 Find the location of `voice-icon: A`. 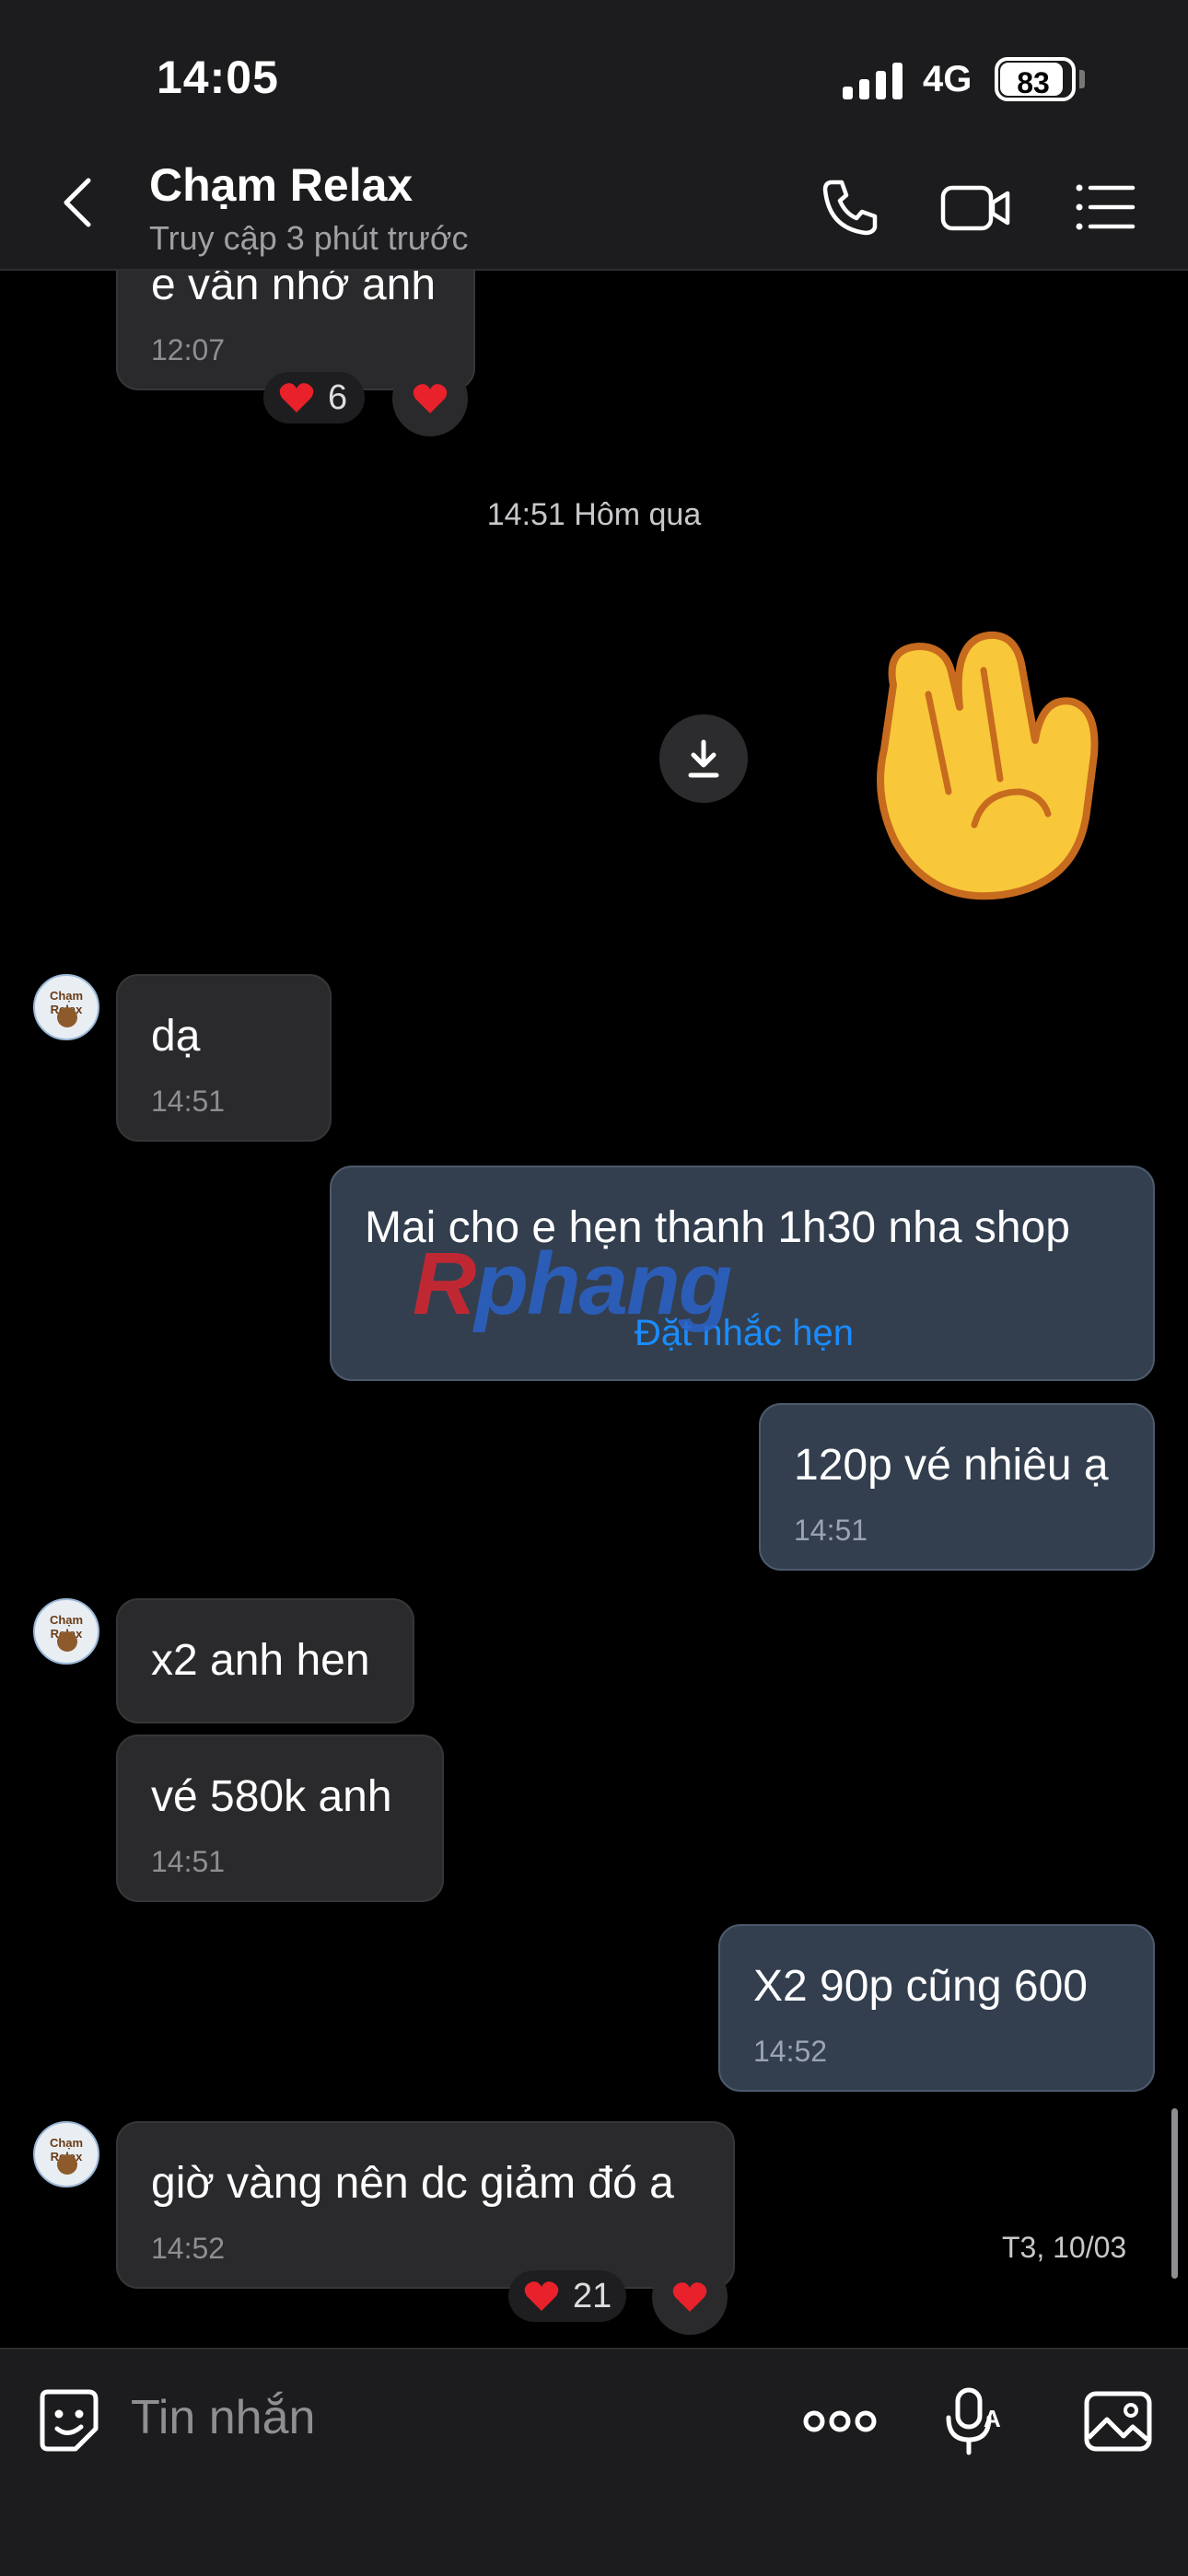

voice-icon: A is located at coordinates (973, 2421).